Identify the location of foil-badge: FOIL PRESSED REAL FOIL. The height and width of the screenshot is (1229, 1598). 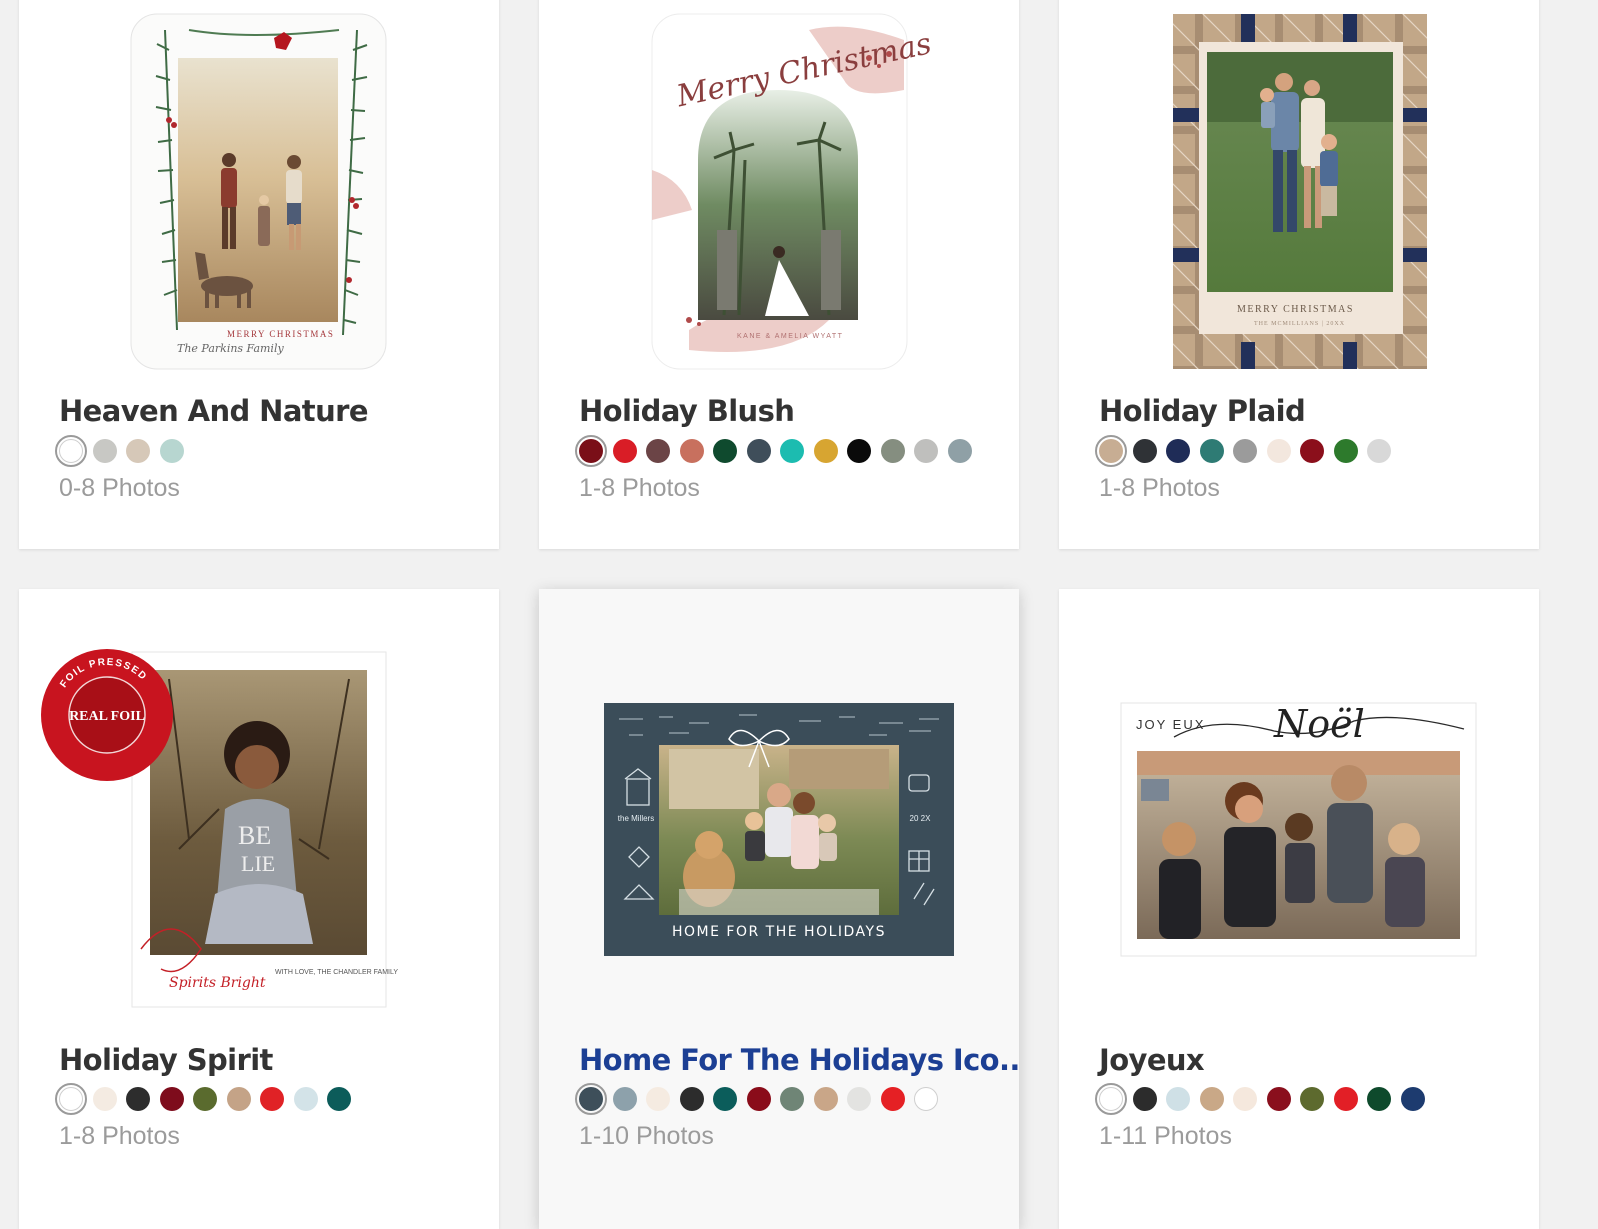
(107, 715).